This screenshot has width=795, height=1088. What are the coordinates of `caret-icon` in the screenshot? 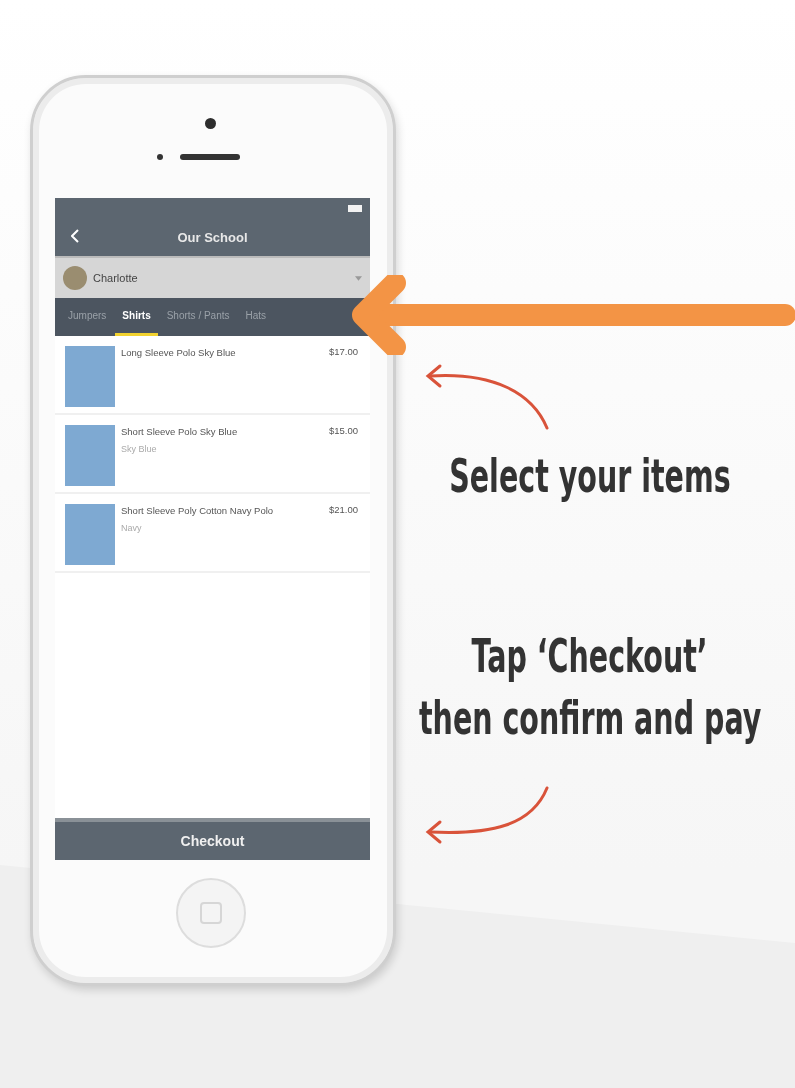 It's located at (358, 278).